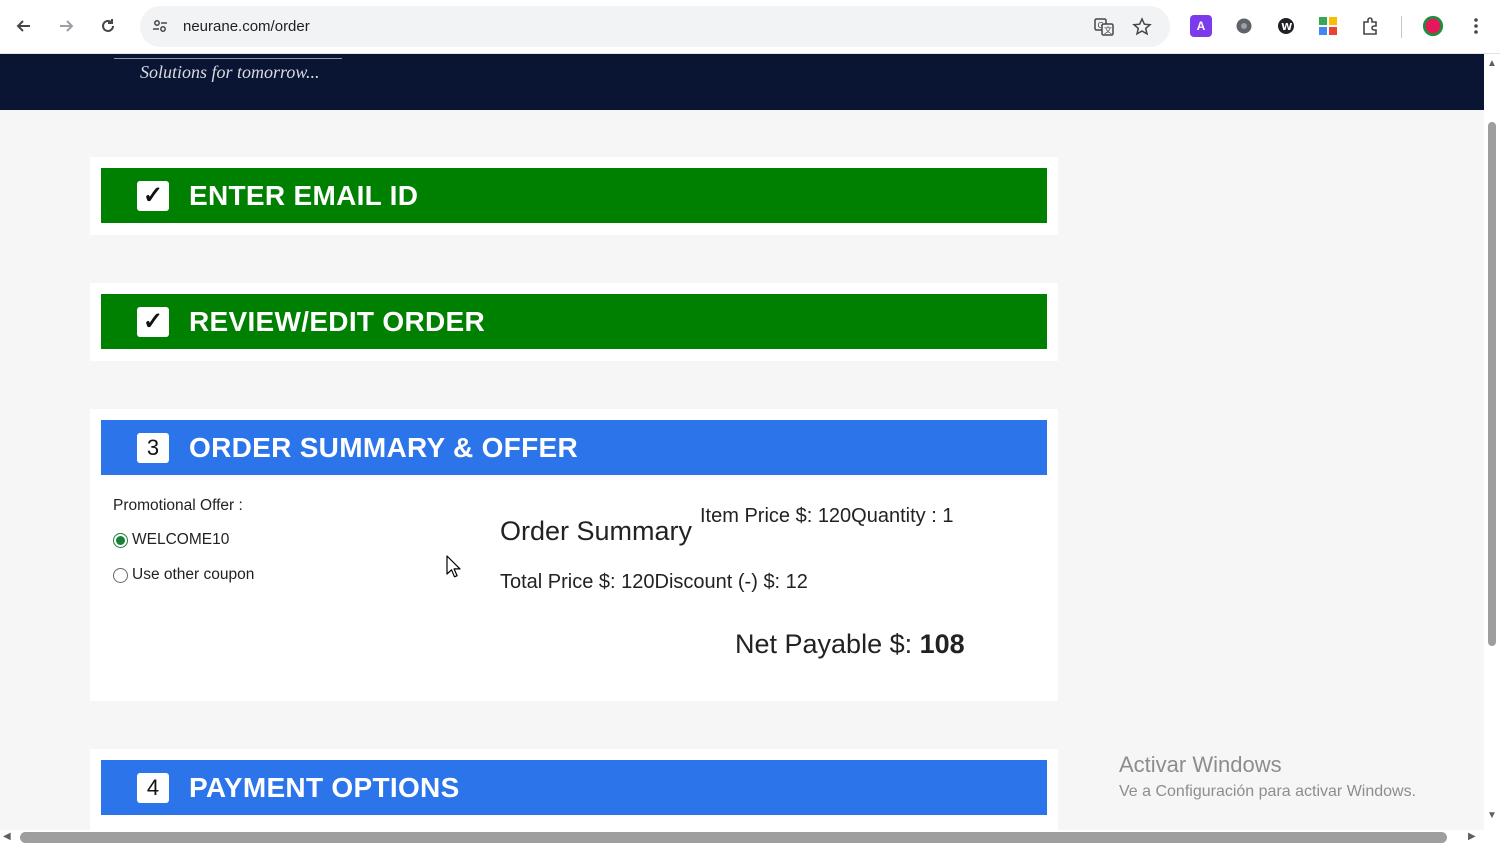 The image size is (1500, 847). What do you see at coordinates (1476, 26) in the screenshot?
I see `kebab-menu-icon` at bounding box center [1476, 26].